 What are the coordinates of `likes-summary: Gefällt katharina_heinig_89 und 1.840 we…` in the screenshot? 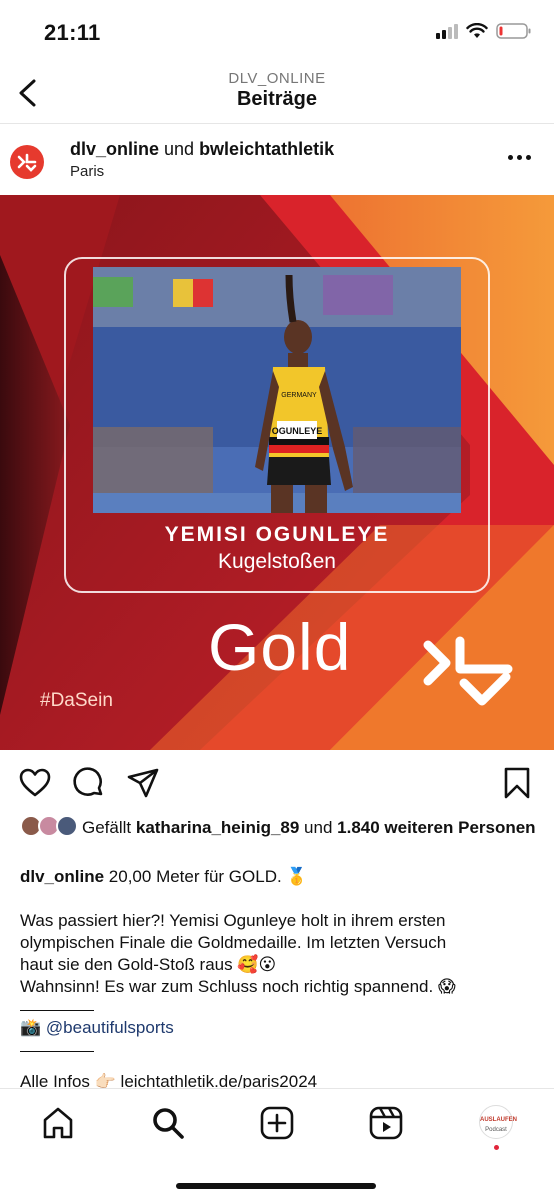 It's located at (280, 827).